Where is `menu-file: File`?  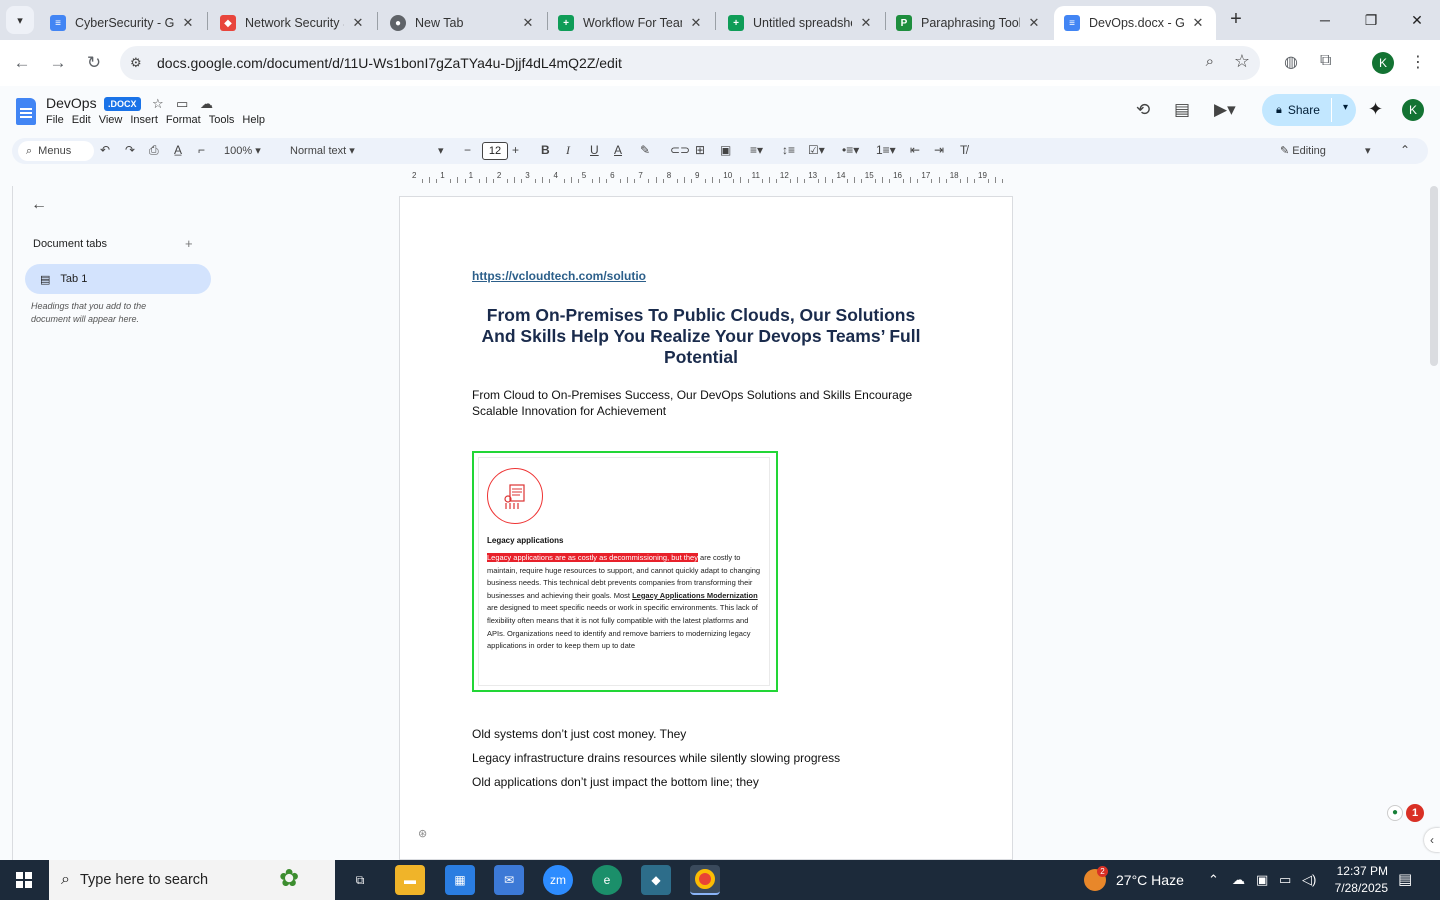 menu-file: File is located at coordinates (55, 120).